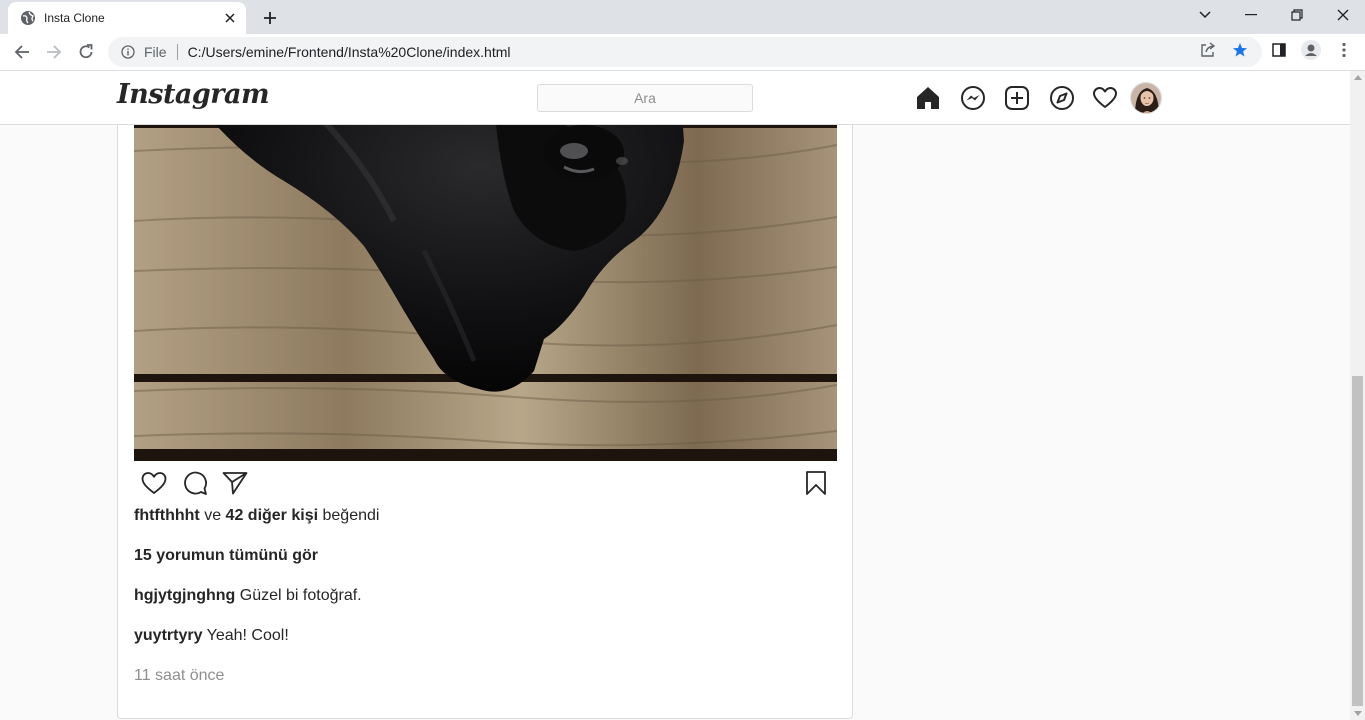 The height and width of the screenshot is (720, 1365). What do you see at coordinates (28, 18) in the screenshot?
I see `globe-icon` at bounding box center [28, 18].